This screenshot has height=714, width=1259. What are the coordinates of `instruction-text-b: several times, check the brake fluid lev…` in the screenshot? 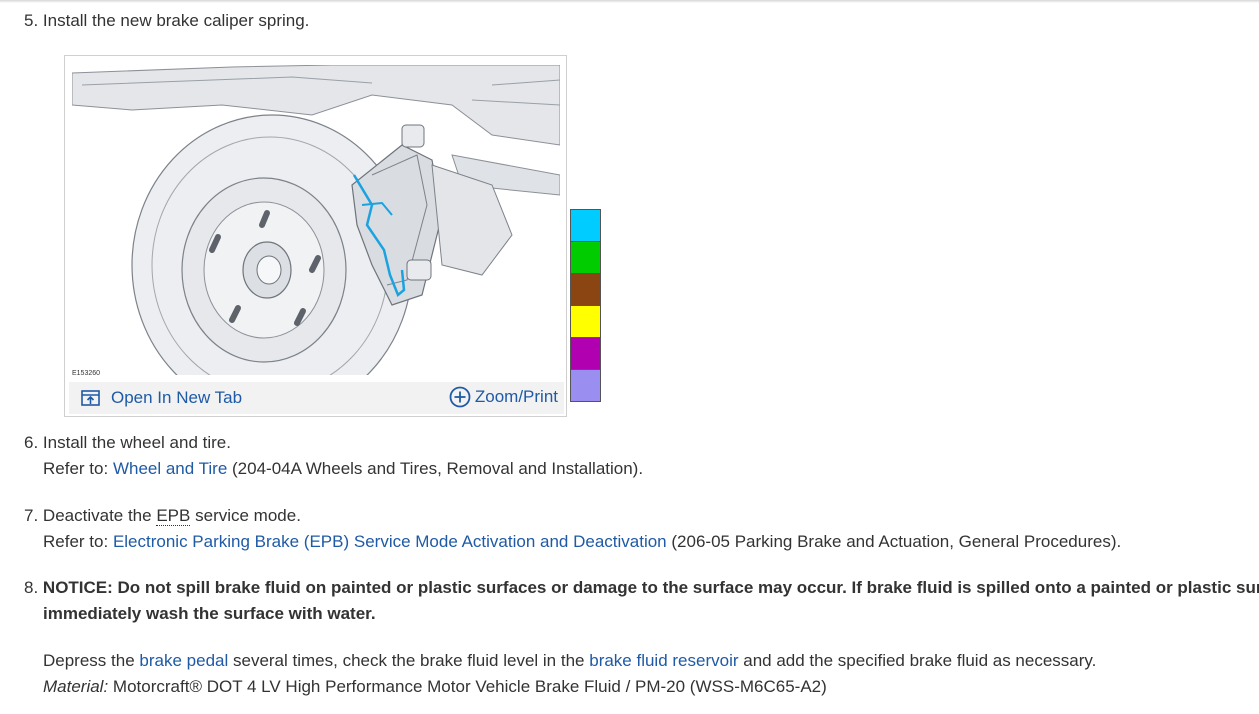 It's located at (408, 660).